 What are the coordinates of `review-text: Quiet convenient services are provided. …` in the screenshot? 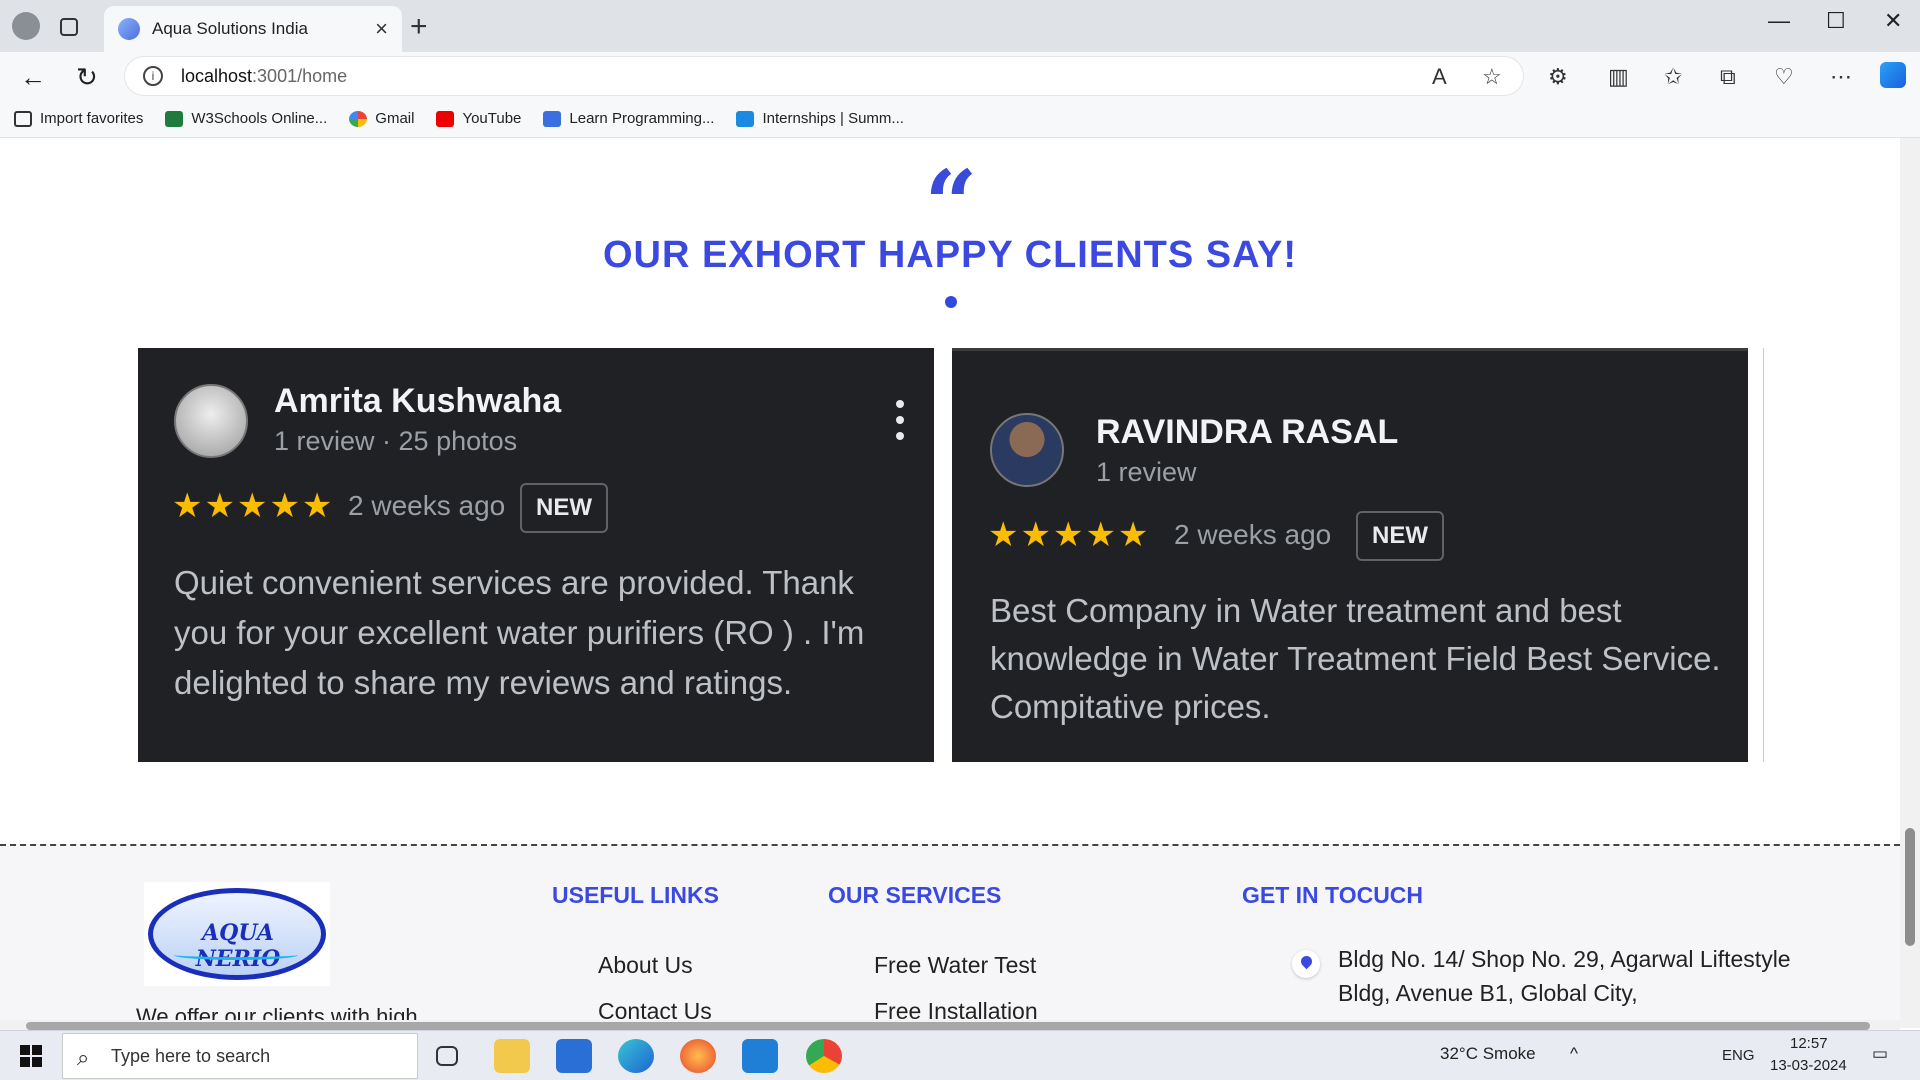 It's located at (519, 632).